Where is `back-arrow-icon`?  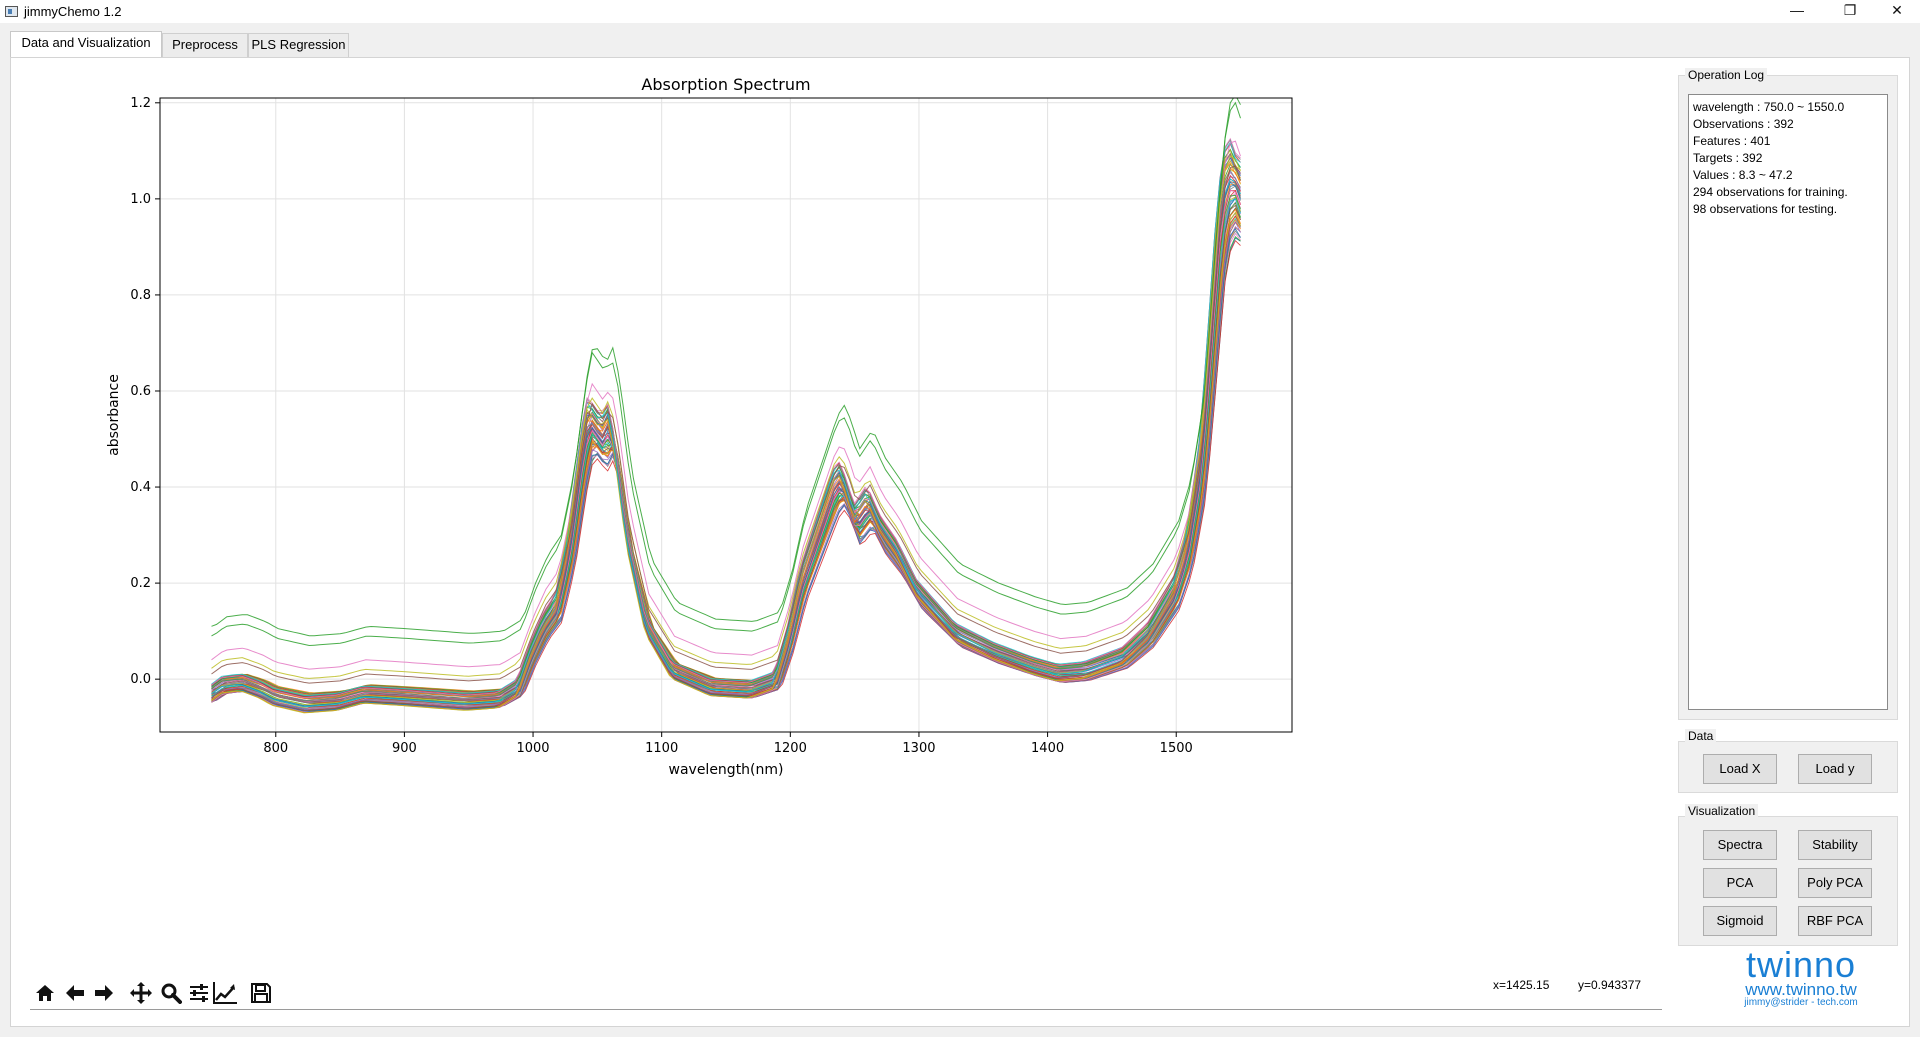
back-arrow-icon is located at coordinates (75, 993).